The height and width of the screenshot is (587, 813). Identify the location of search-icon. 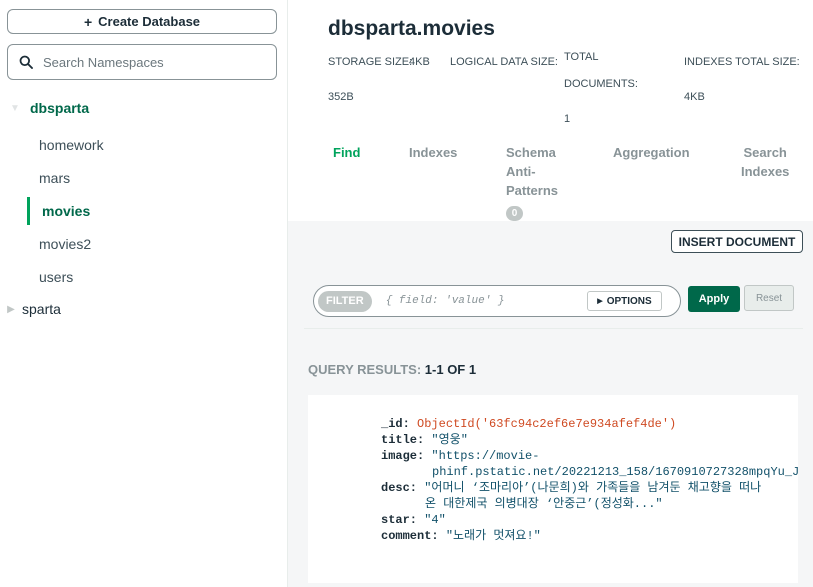
(26, 62).